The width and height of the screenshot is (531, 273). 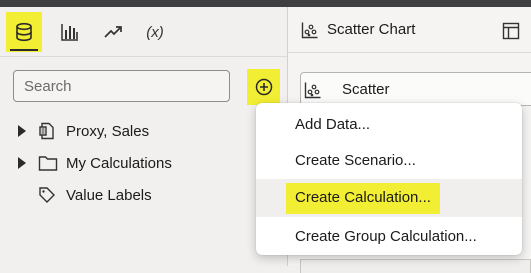 I want to click on database-icon, so click(x=24, y=32).